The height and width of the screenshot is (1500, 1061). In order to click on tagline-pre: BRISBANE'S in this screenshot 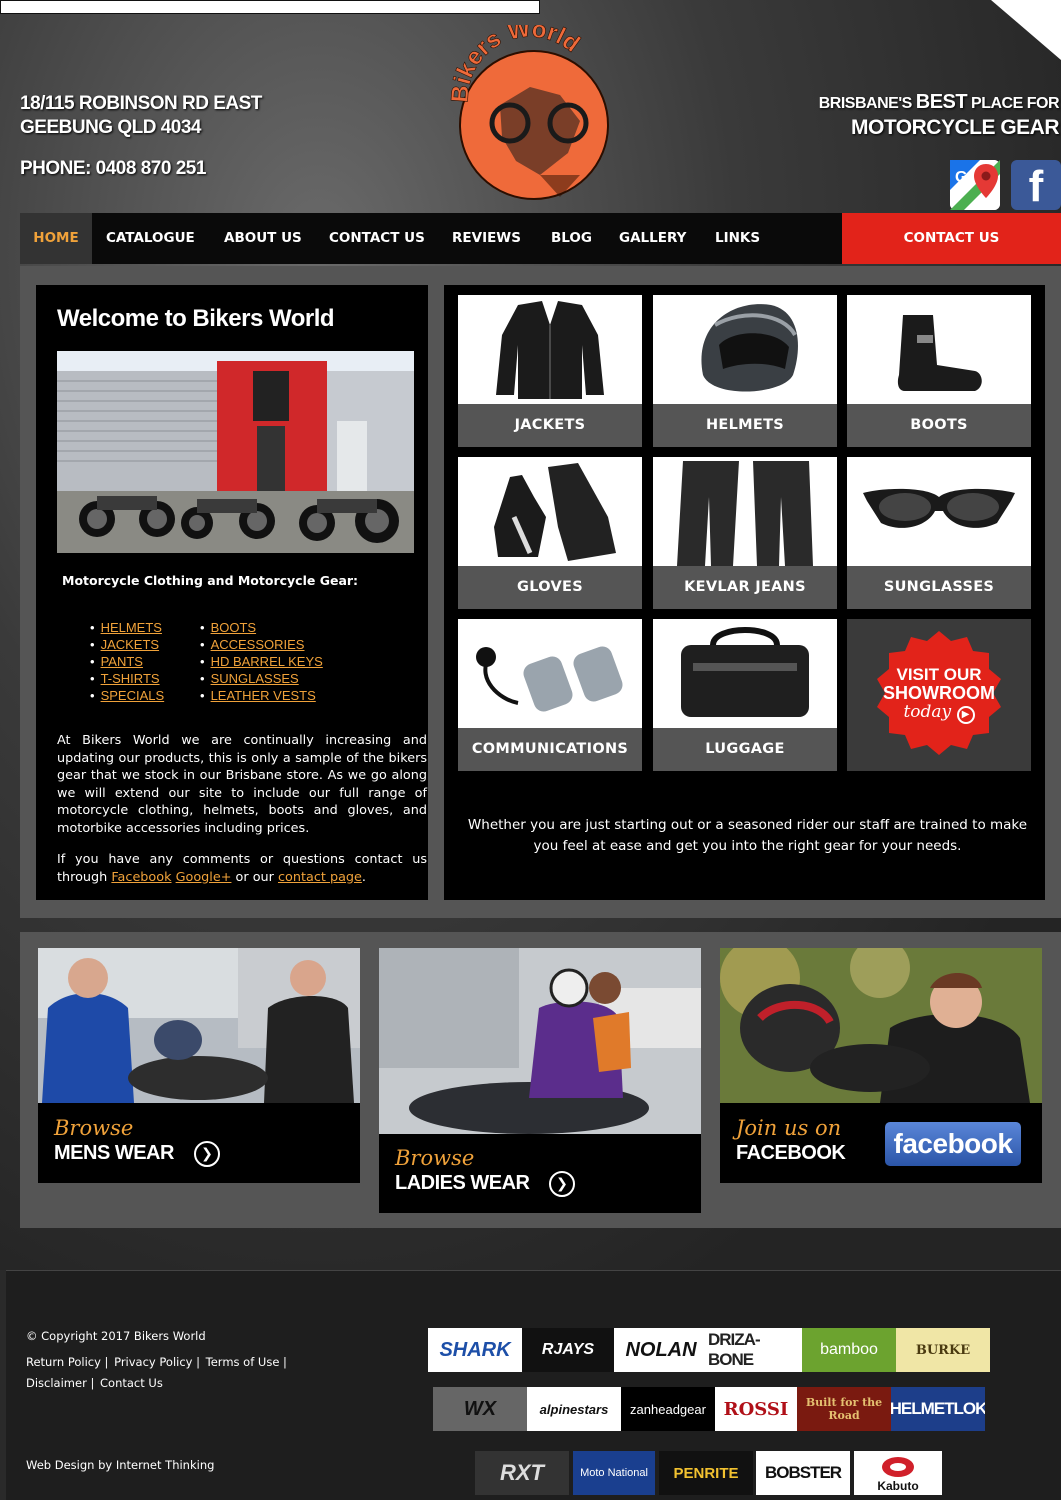, I will do `click(865, 103)`.